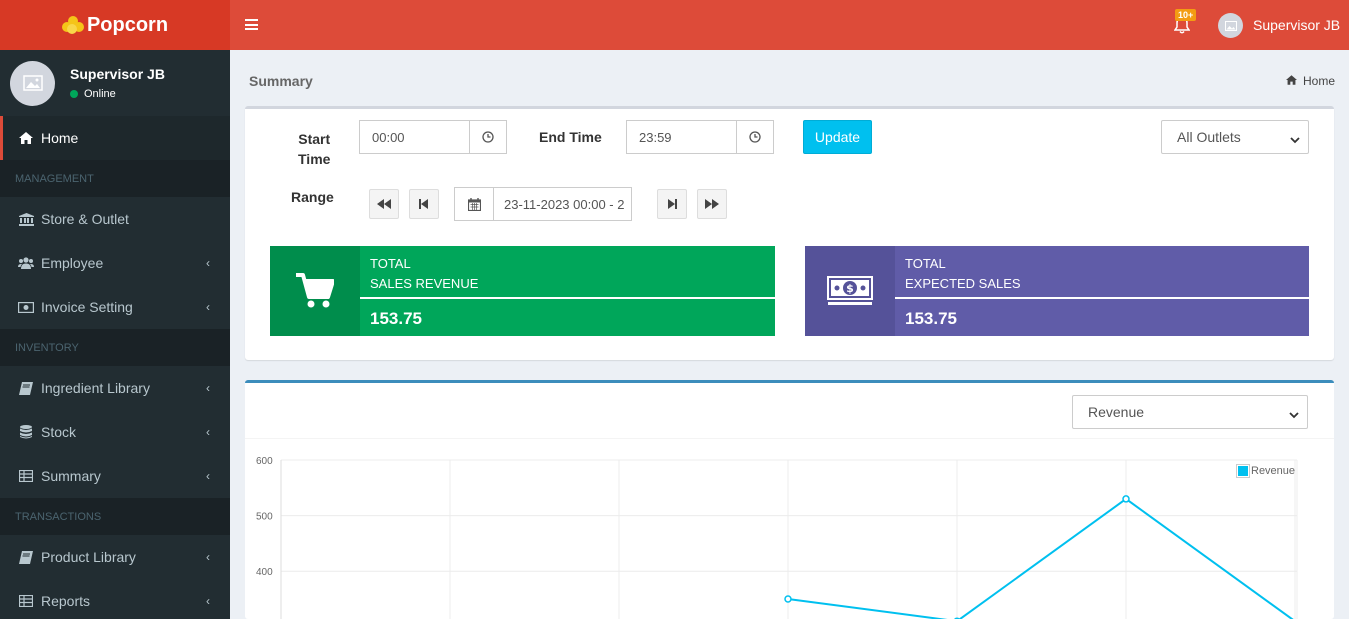 Image resolution: width=1349 pixels, height=619 pixels. I want to click on legend-label: Revenue, so click(1273, 471).